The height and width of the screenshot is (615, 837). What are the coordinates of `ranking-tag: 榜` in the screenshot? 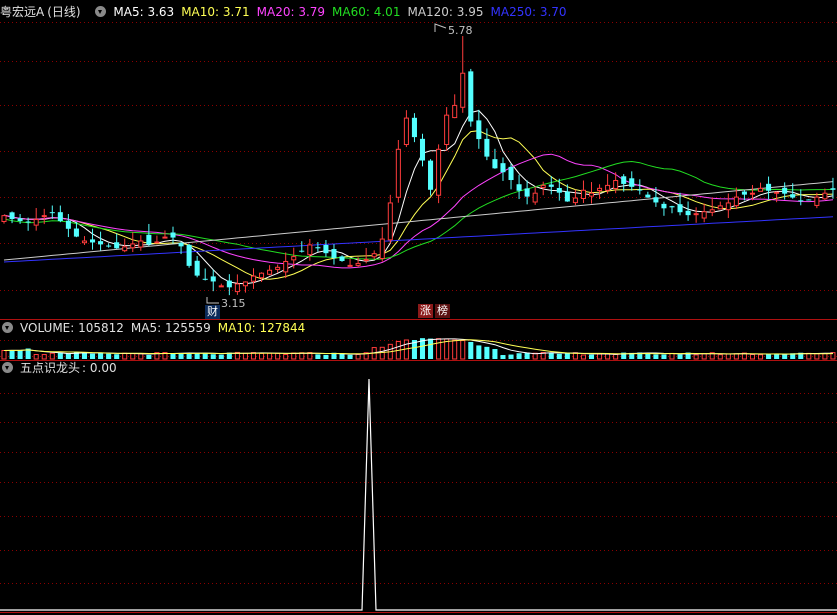 It's located at (442, 311).